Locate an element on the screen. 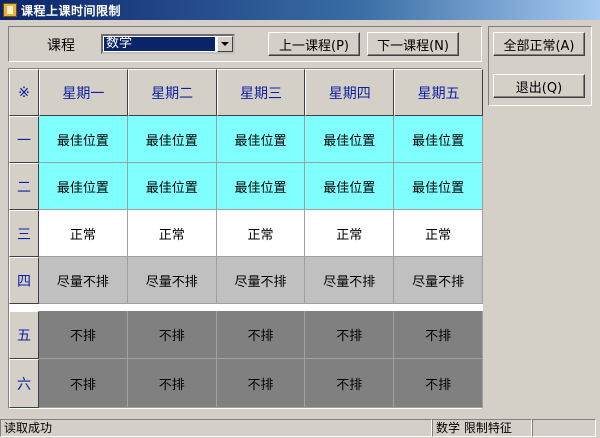 This screenshot has height=438, width=600. period-row: 六 不排 不排 不排 不排 不排 is located at coordinates (246, 383).